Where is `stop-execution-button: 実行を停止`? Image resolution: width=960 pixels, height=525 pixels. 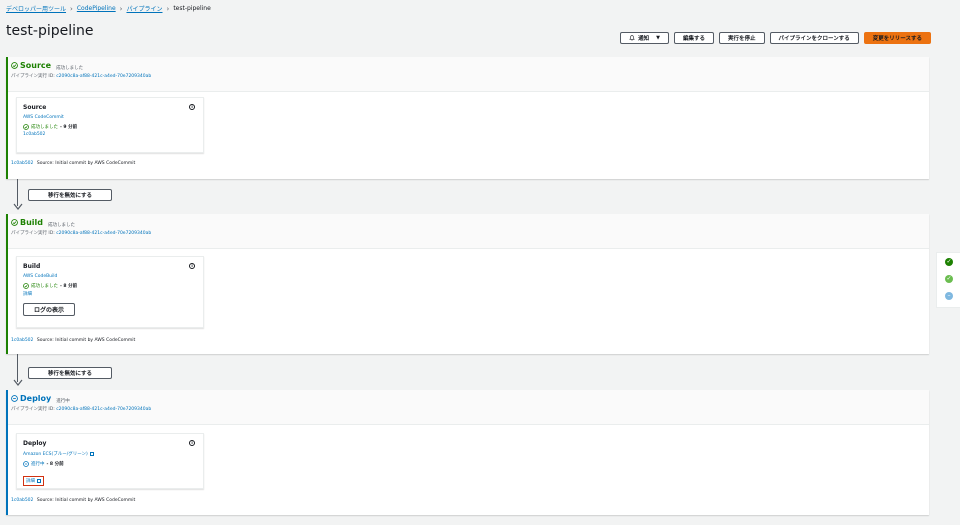
stop-execution-button: 実行を停止 is located at coordinates (742, 38).